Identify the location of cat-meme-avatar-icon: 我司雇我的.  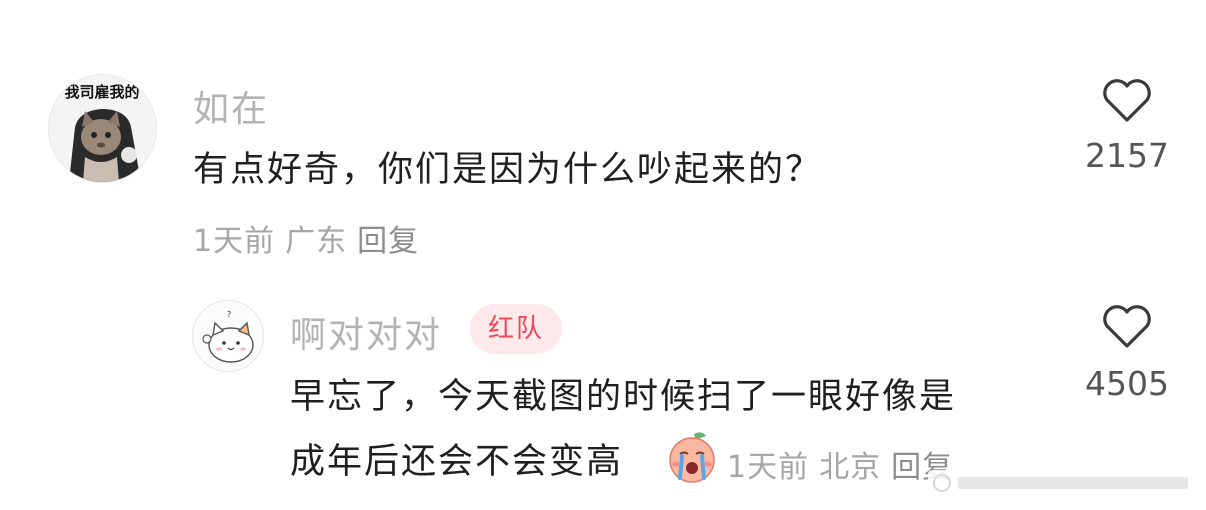
(102, 128).